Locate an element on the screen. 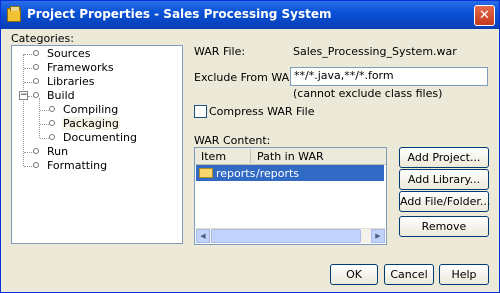  tree-item-documenting: Documenting is located at coordinates (97, 138).